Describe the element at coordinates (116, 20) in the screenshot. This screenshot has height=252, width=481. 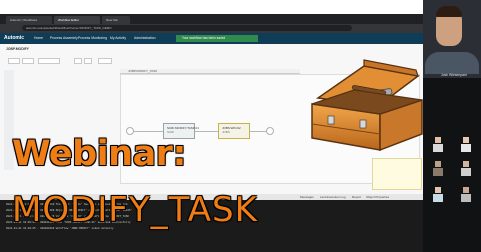
I see `browser-tab: New Tab` at that location.